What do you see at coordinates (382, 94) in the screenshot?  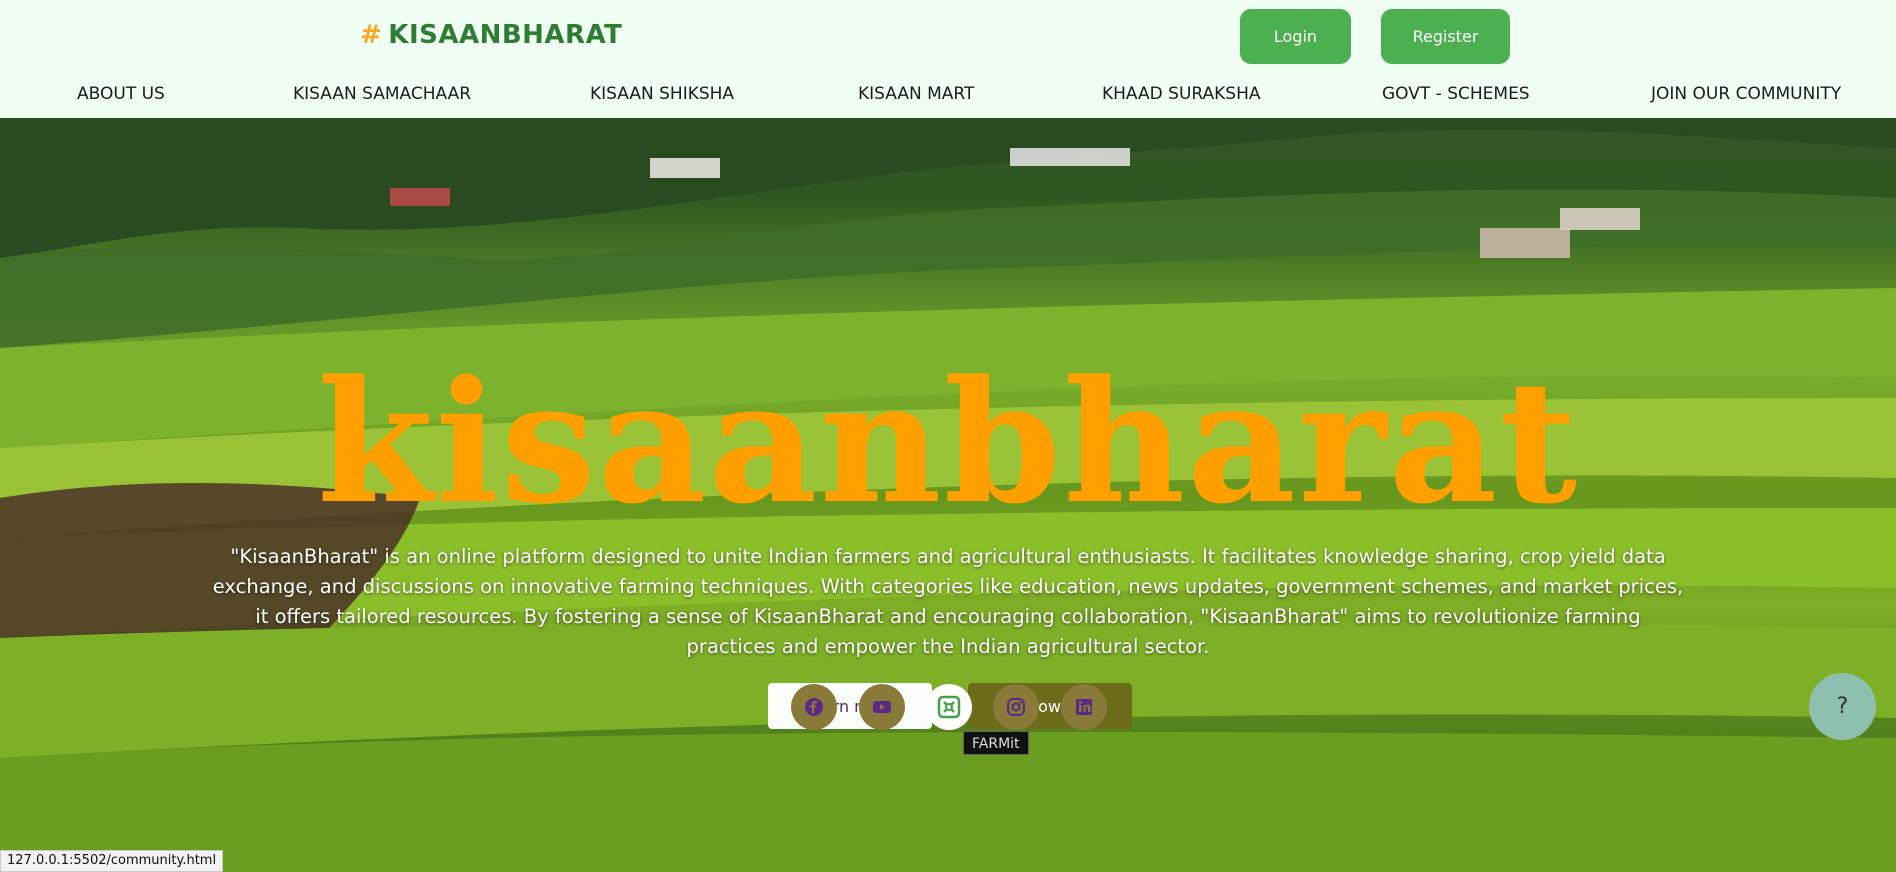 I see `nav-item-kisaan-samachaar: KISAAN SAMACHAAR` at bounding box center [382, 94].